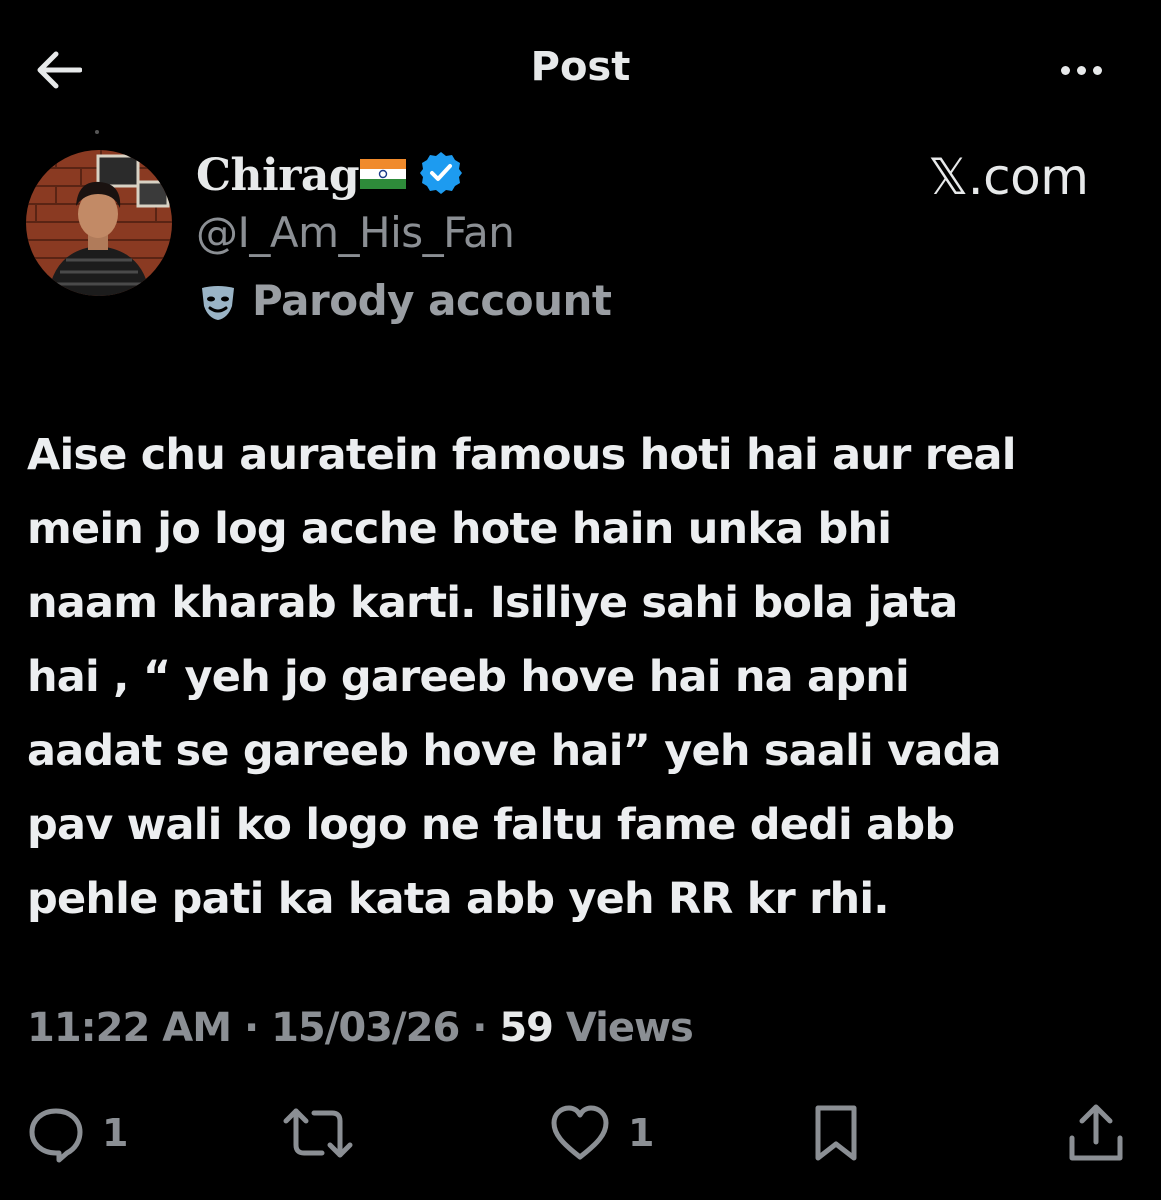  Describe the element at coordinates (115, 1133) in the screenshot. I see `reply-count: 1` at that location.